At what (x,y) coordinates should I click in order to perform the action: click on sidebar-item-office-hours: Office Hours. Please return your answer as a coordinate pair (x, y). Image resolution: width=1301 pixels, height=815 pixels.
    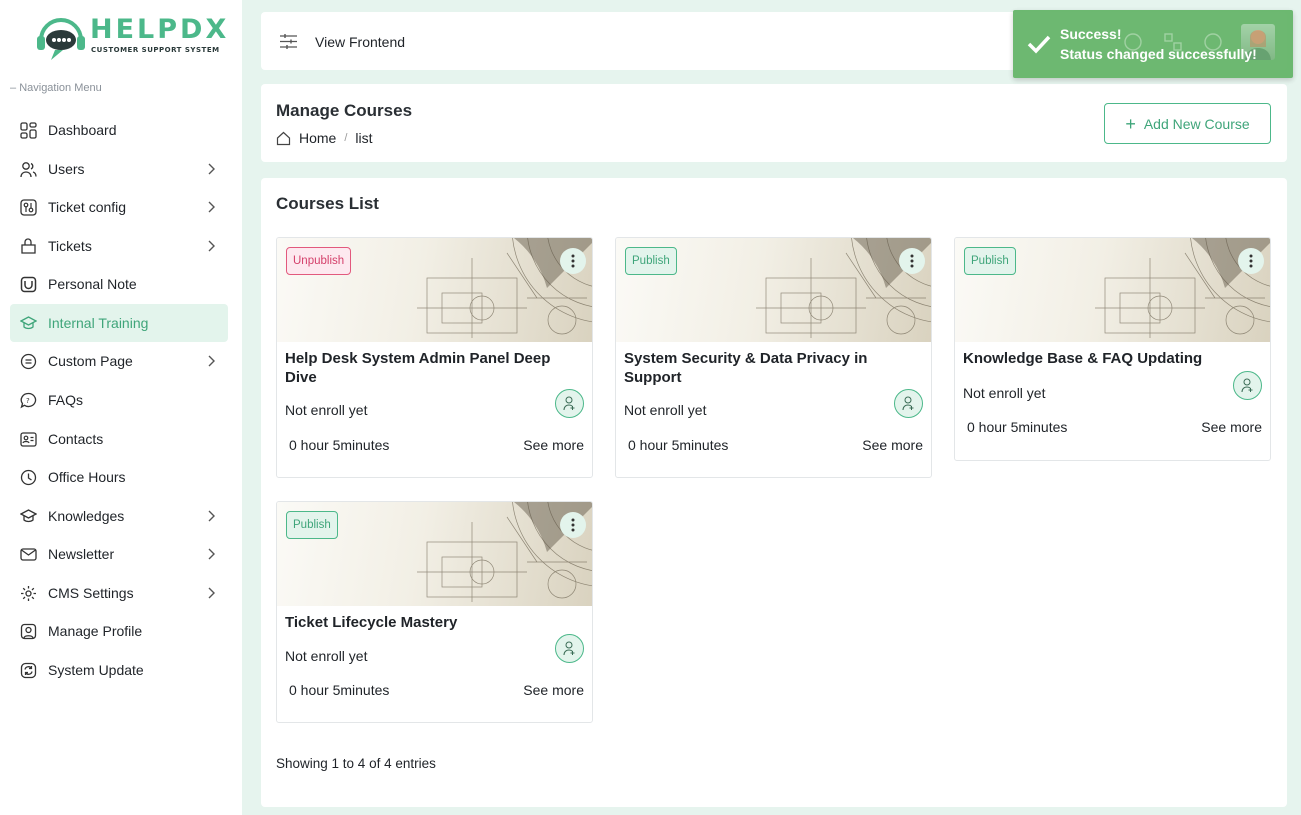
    Looking at the image, I should click on (119, 477).